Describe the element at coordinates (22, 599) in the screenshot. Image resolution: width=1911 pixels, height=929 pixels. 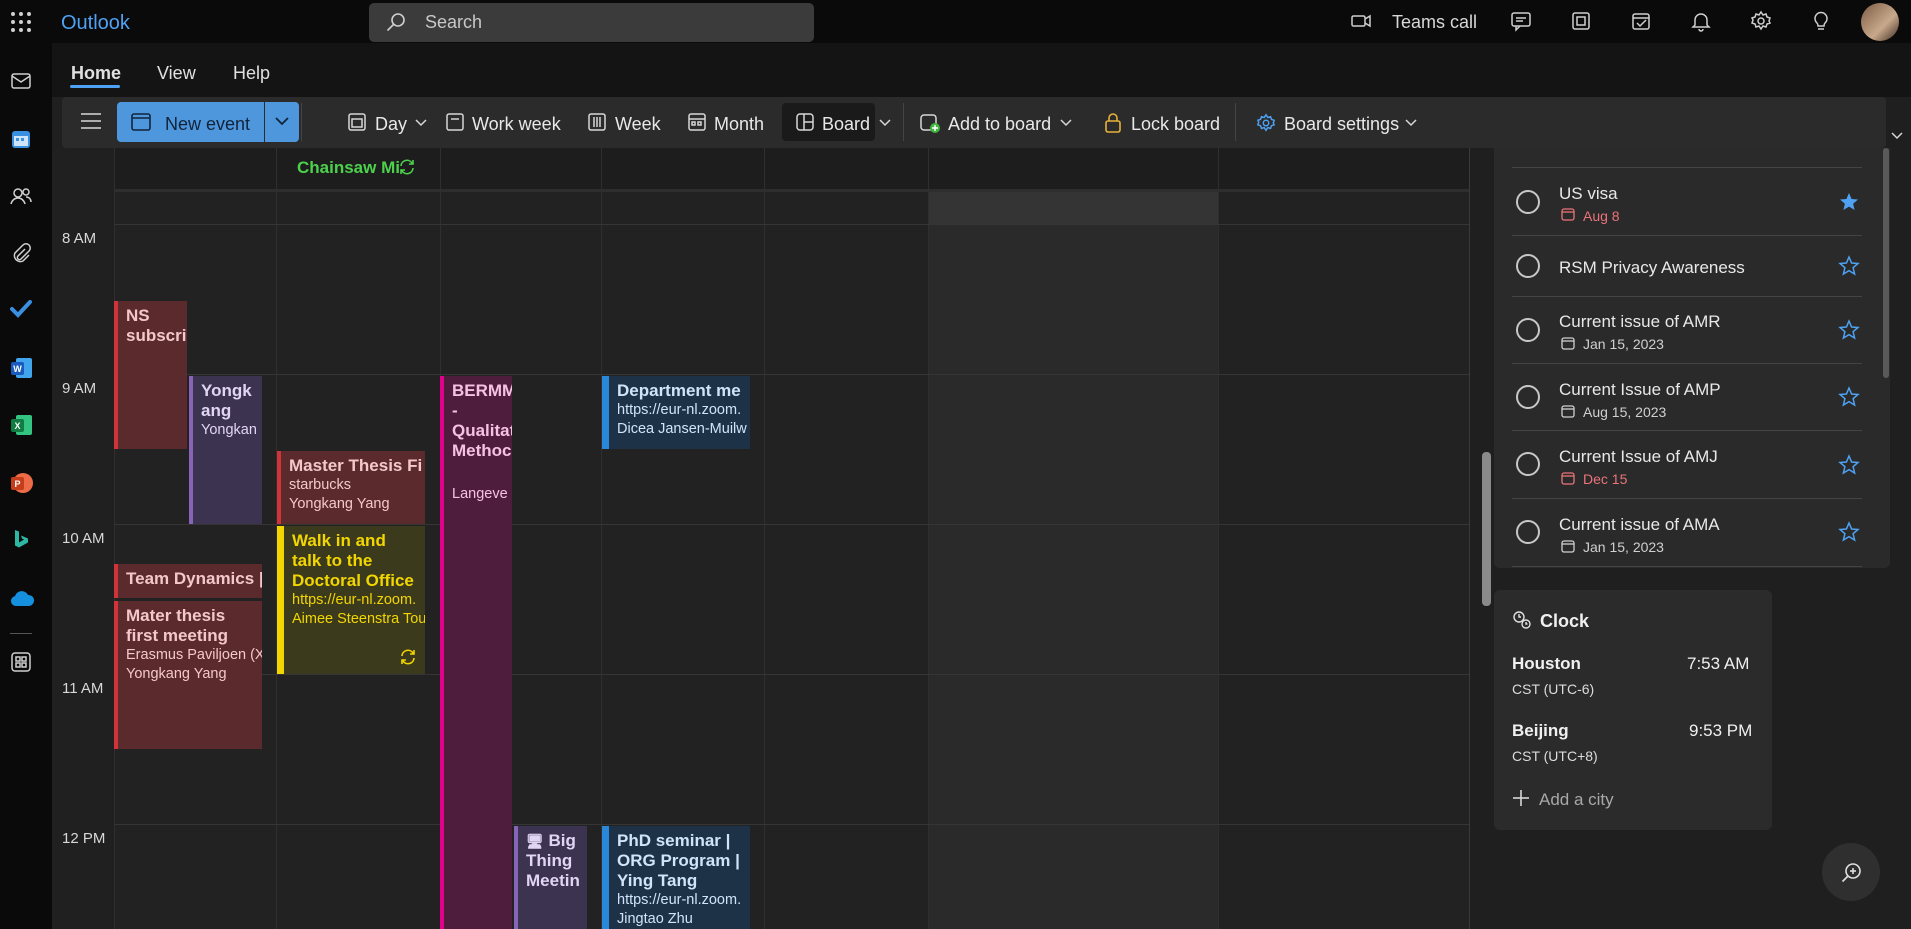
I see `onedrive-icon` at that location.